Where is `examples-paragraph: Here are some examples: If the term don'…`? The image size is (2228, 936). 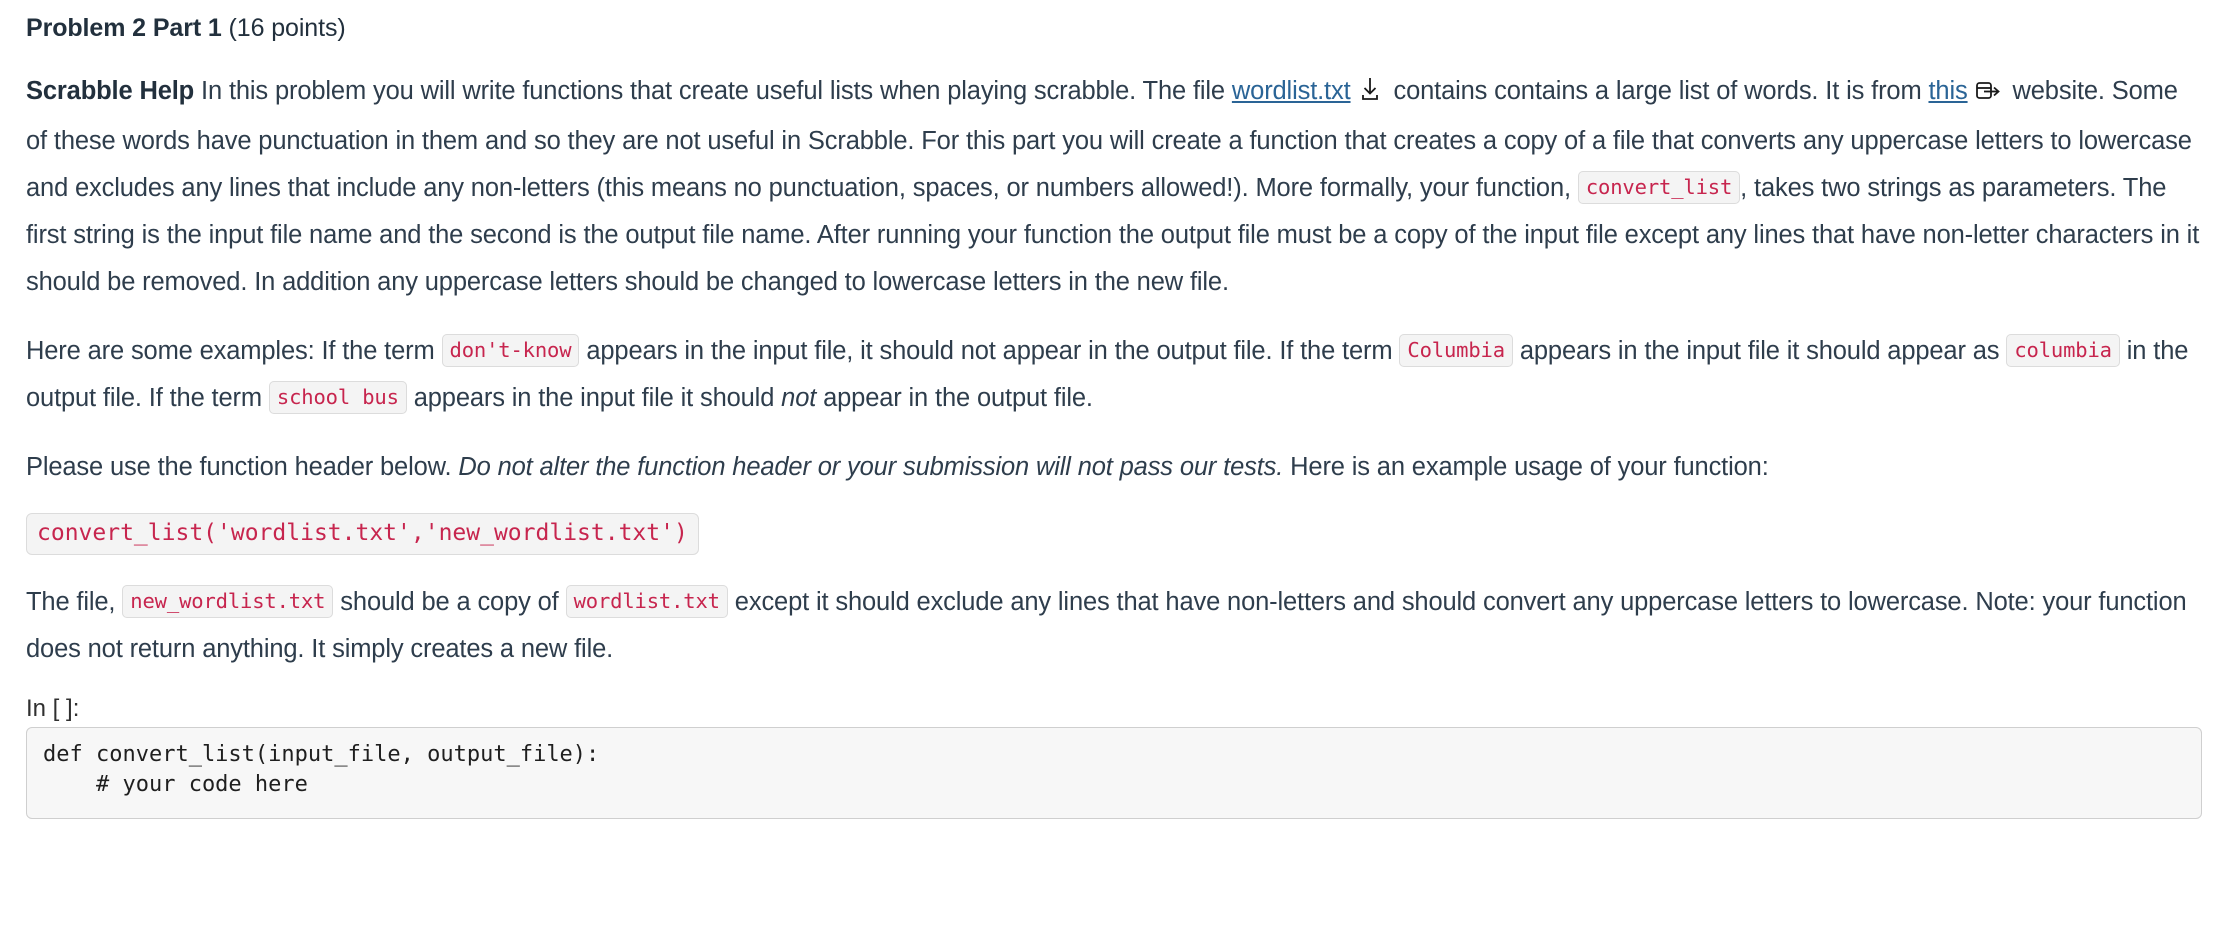
examples-paragraph: Here are some examples: If the term don'… is located at coordinates (1114, 375).